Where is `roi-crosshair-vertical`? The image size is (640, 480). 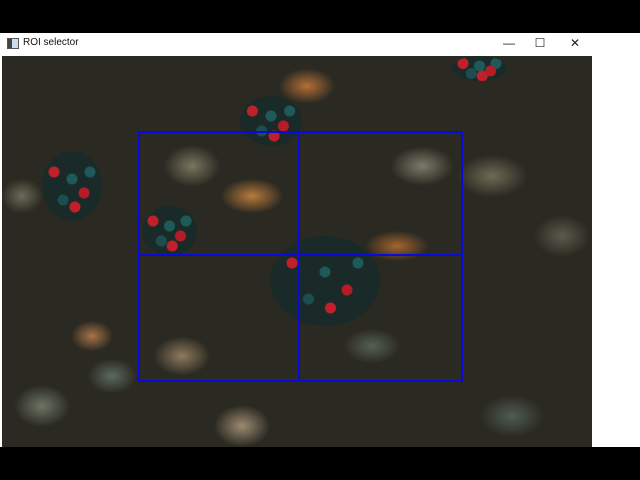 roi-crosshair-vertical is located at coordinates (299, 256).